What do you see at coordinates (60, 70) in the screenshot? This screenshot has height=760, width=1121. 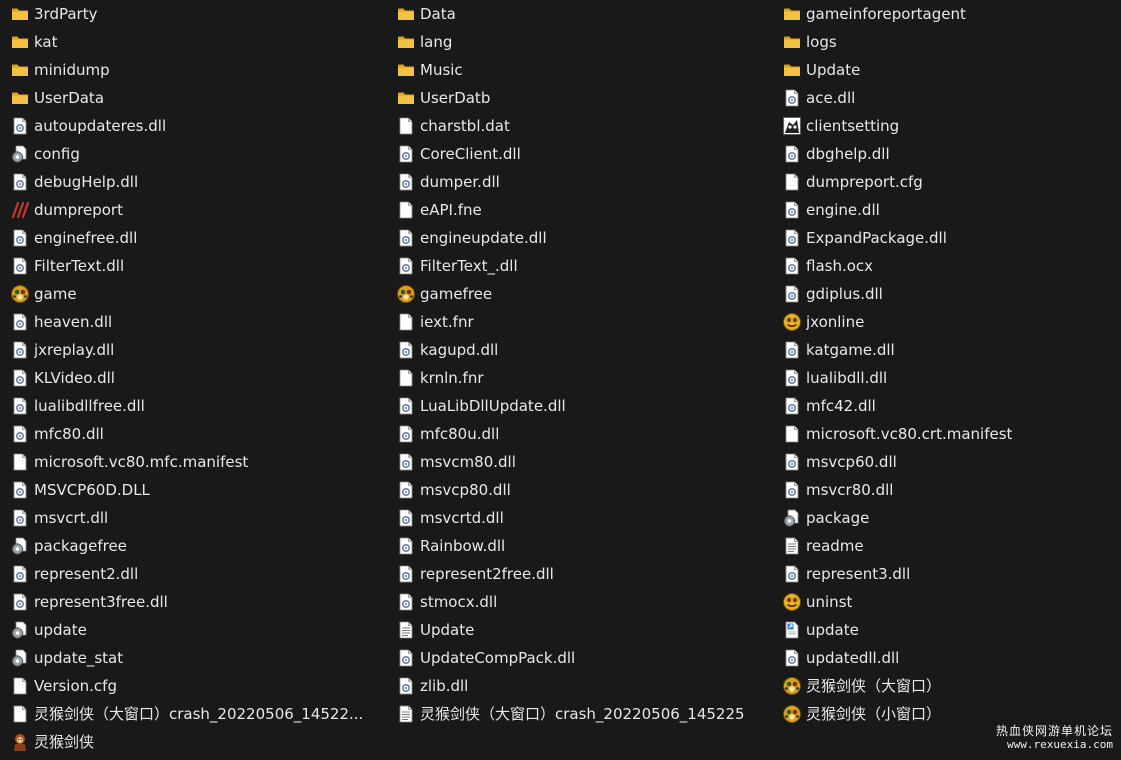 I see `file-item-minidump: minidump` at bounding box center [60, 70].